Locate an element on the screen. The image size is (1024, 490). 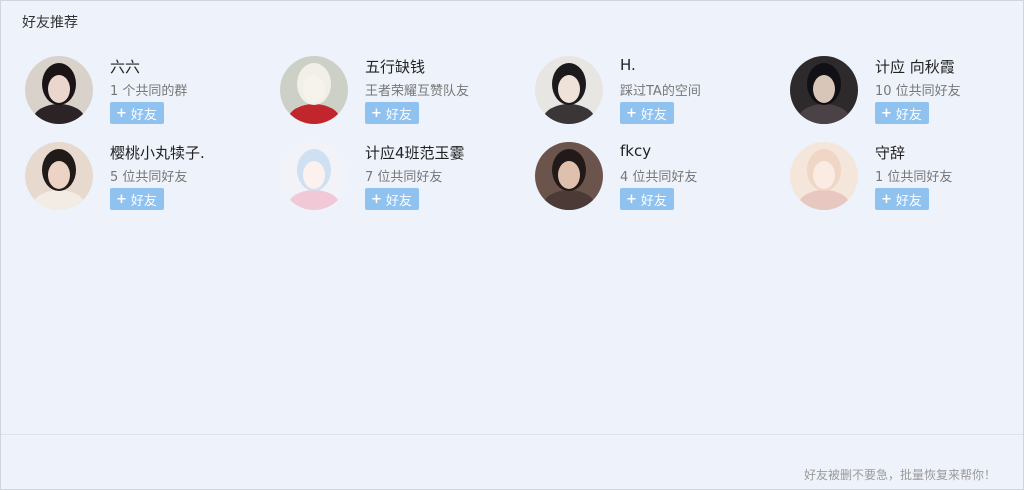
restore-friends-link: 好友被删不要急，批量恢复来帮你！ is located at coordinates (900, 474).